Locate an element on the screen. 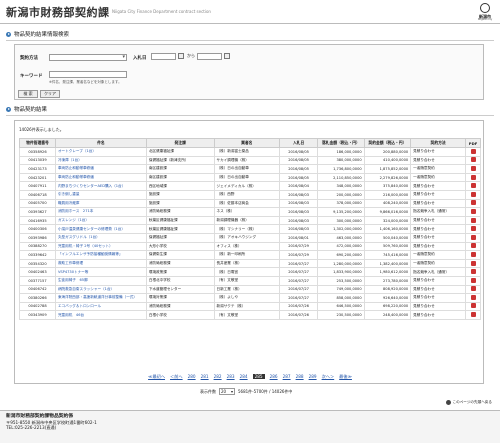 This screenshot has height=443, width=500. column-header: 契約金額（税込・円） is located at coordinates (387, 143).